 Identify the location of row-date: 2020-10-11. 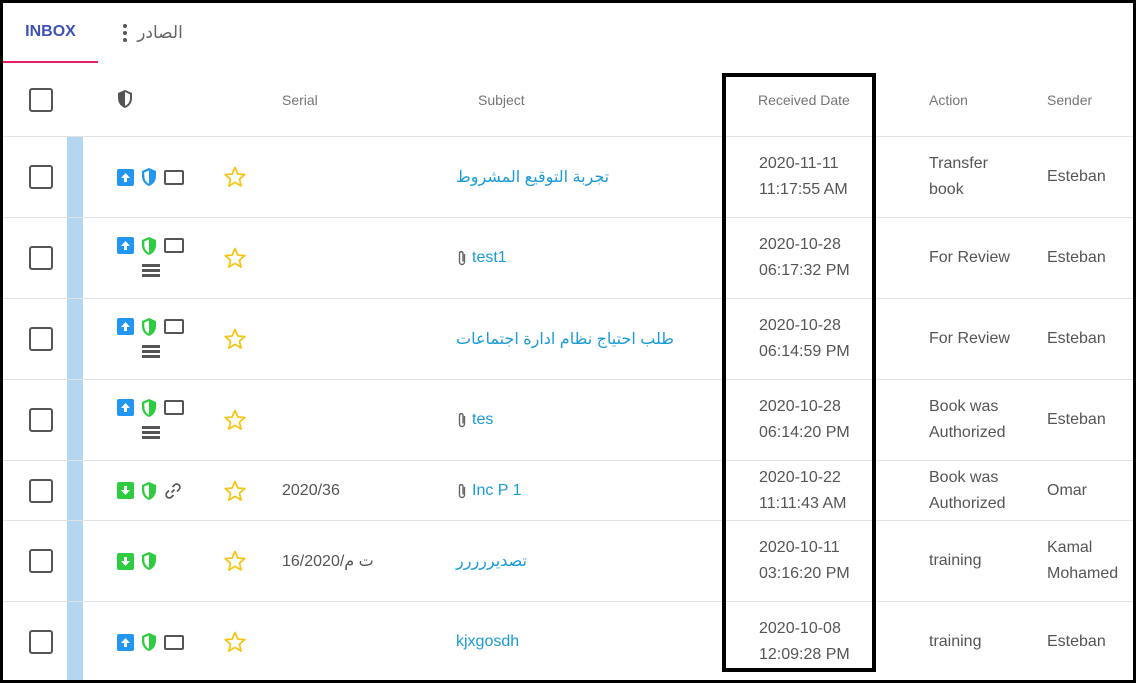
(799, 547).